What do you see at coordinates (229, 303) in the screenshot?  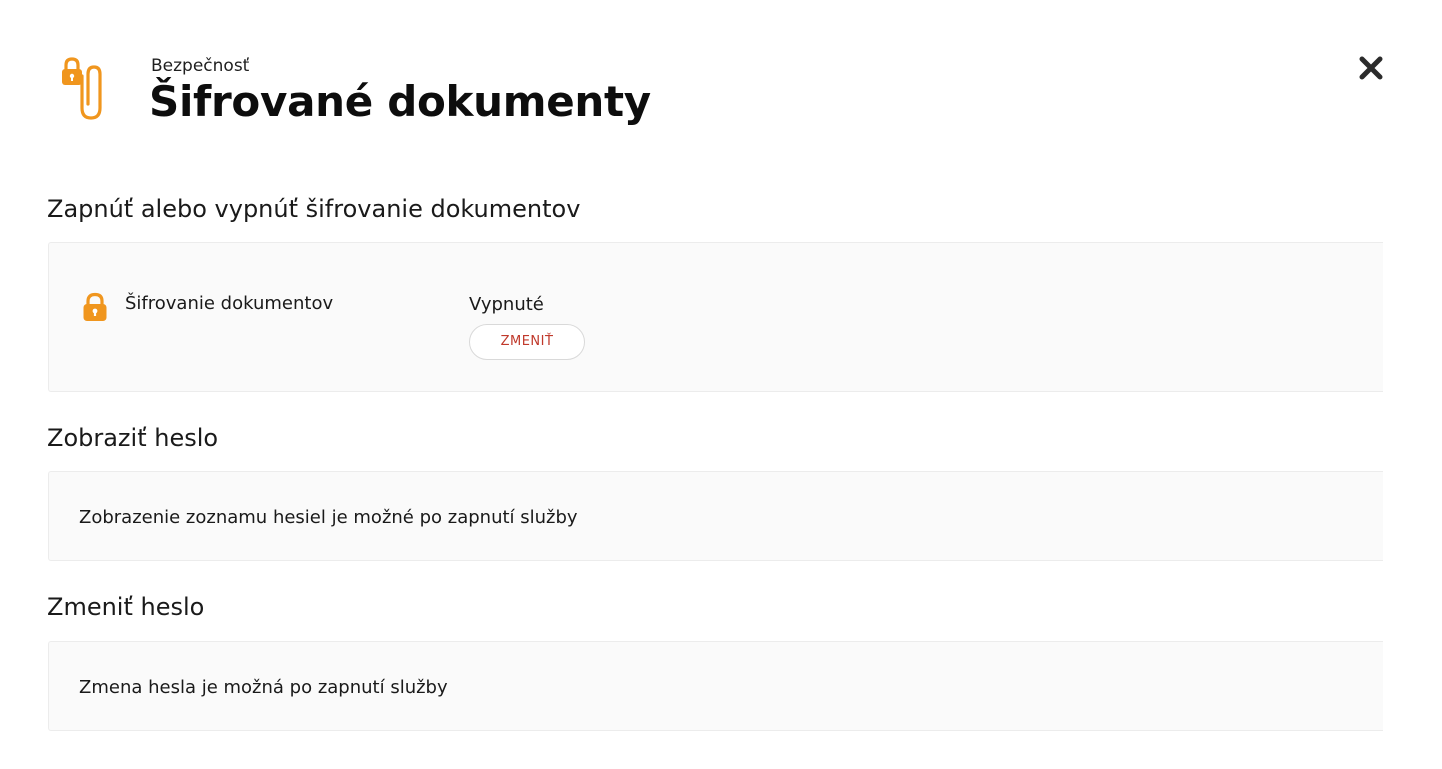 I see `encryption-setting-label: Šifrovanie dokumentov` at bounding box center [229, 303].